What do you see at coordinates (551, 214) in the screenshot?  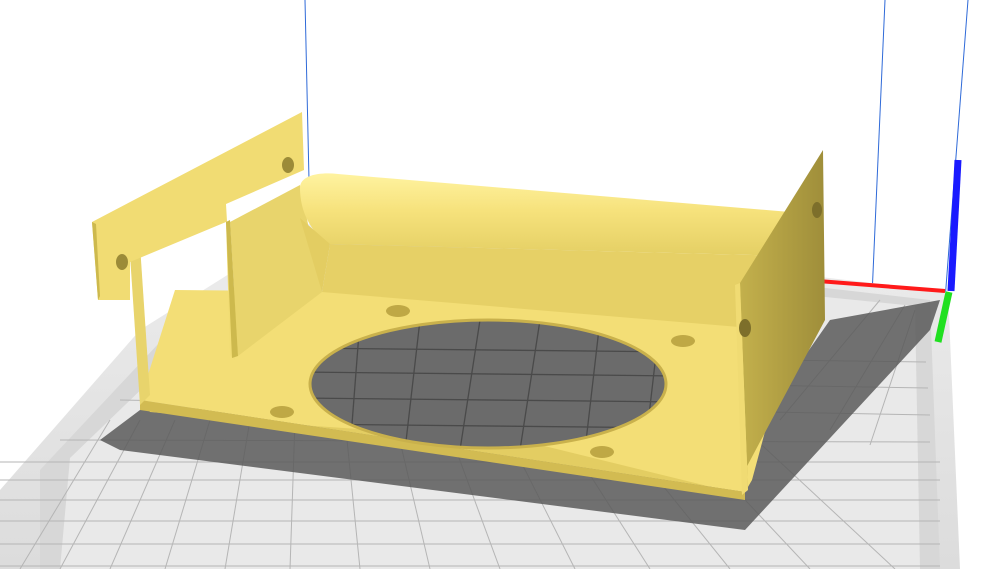 I see `model-rear-bar` at bounding box center [551, 214].